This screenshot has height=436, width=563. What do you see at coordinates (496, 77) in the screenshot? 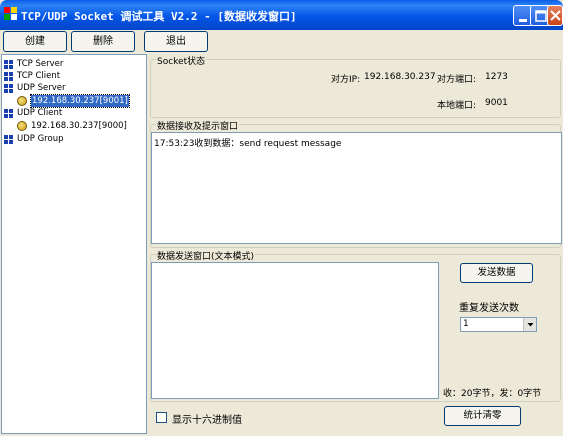
I see `peer-port-value: 1273` at bounding box center [496, 77].